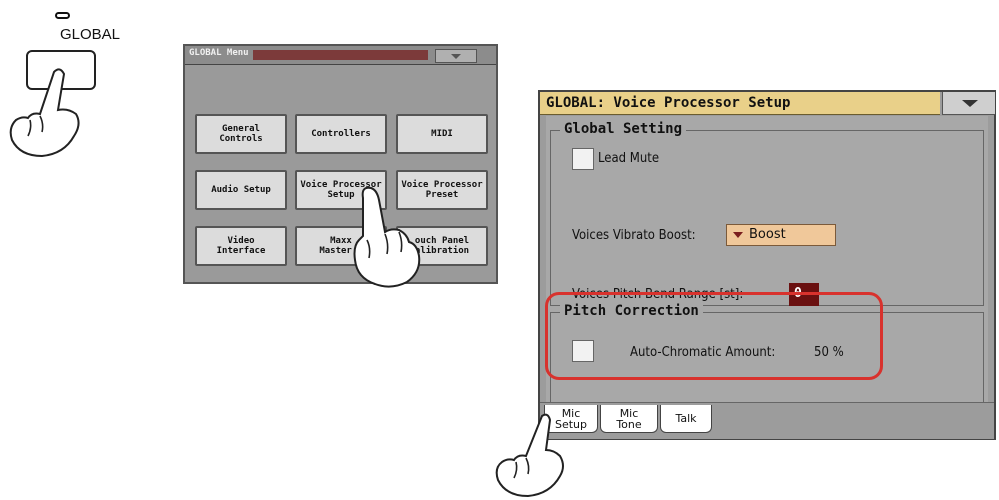 The width and height of the screenshot is (999, 500). I want to click on panel-title-bar: GLOBAL: Voice Processor Setup, so click(740, 103).